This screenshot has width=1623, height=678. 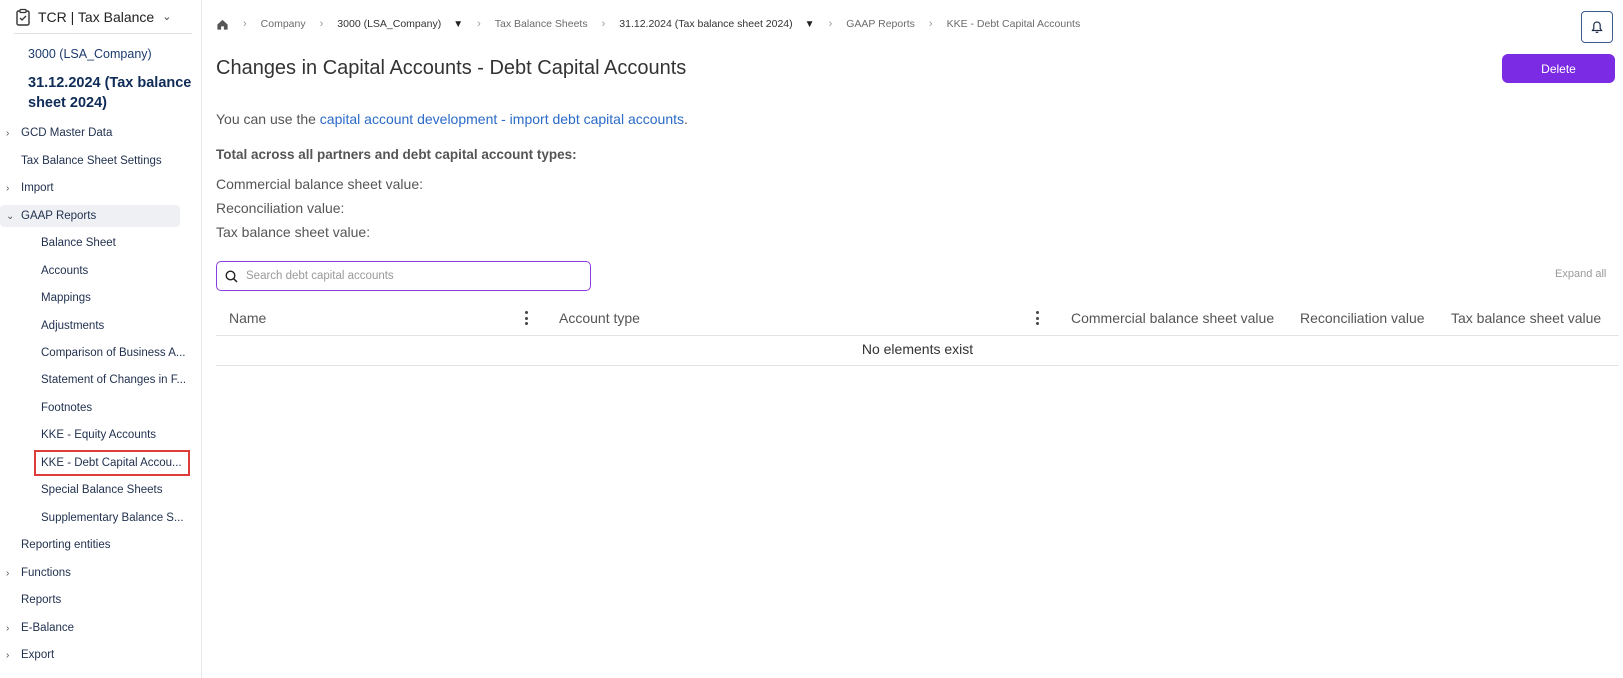 I want to click on sidebar-item-label: KKE - Equity Accounts, so click(x=99, y=435).